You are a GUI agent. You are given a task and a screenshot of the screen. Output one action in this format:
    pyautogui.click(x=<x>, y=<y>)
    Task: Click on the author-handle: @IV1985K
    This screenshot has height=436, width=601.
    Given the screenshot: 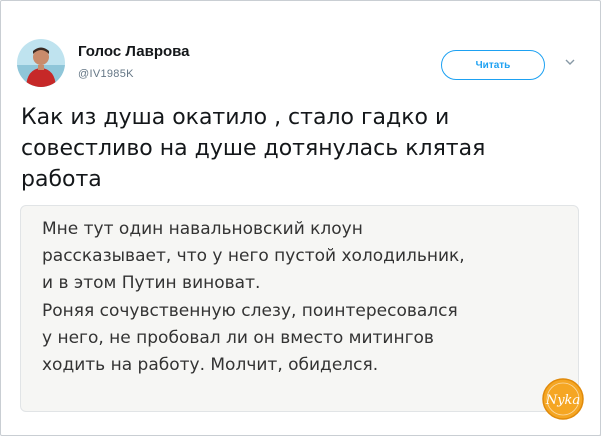 What is the action you would take?
    pyautogui.click(x=106, y=74)
    